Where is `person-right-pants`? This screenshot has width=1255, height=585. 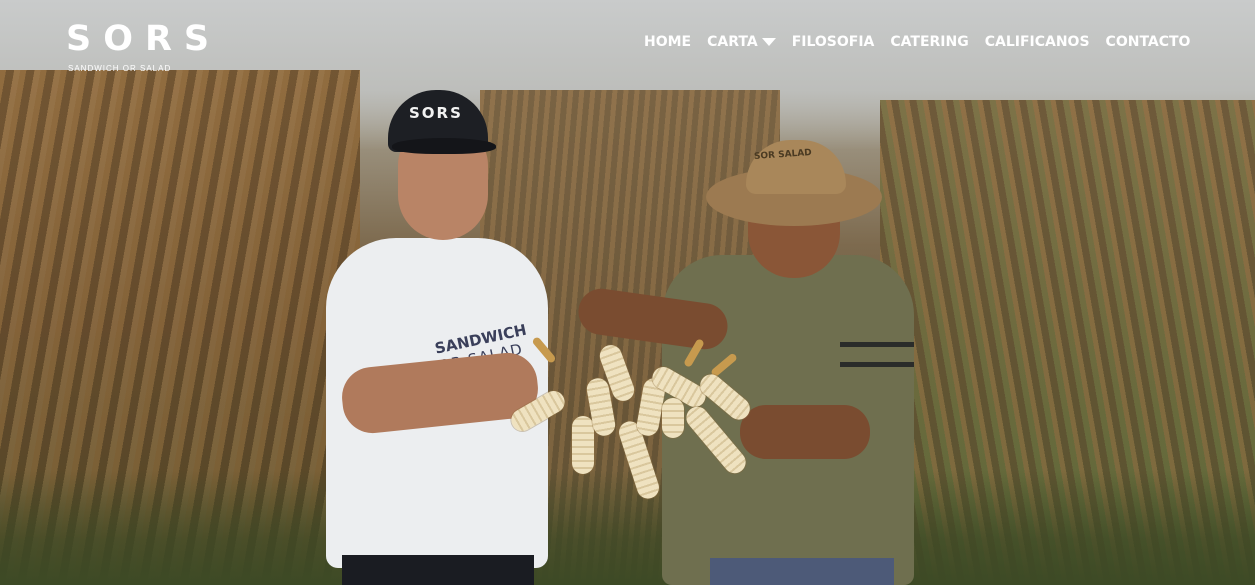 person-right-pants is located at coordinates (802, 571).